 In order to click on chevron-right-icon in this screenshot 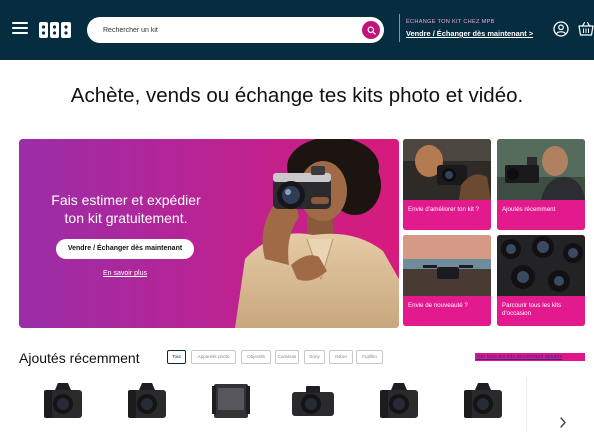, I will do `click(563, 422)`.